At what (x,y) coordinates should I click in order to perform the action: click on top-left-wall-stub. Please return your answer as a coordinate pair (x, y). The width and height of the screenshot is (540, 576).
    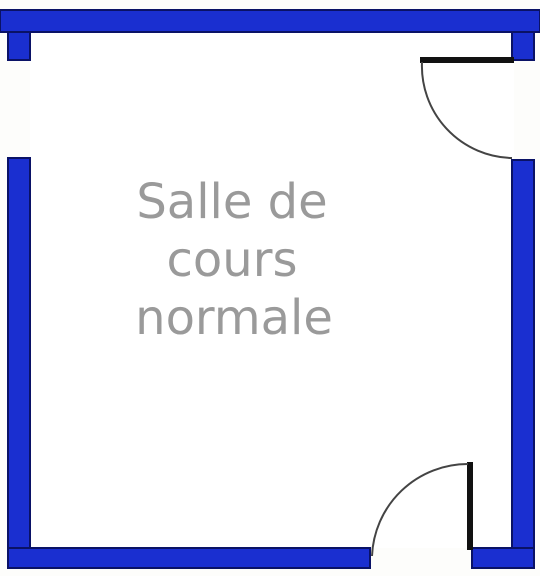
    Looking at the image, I should click on (19, 46).